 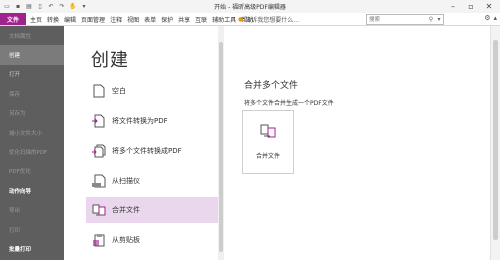 I want to click on window-title: 开始 - 福昕高级PDF编辑器, so click(x=250, y=7).